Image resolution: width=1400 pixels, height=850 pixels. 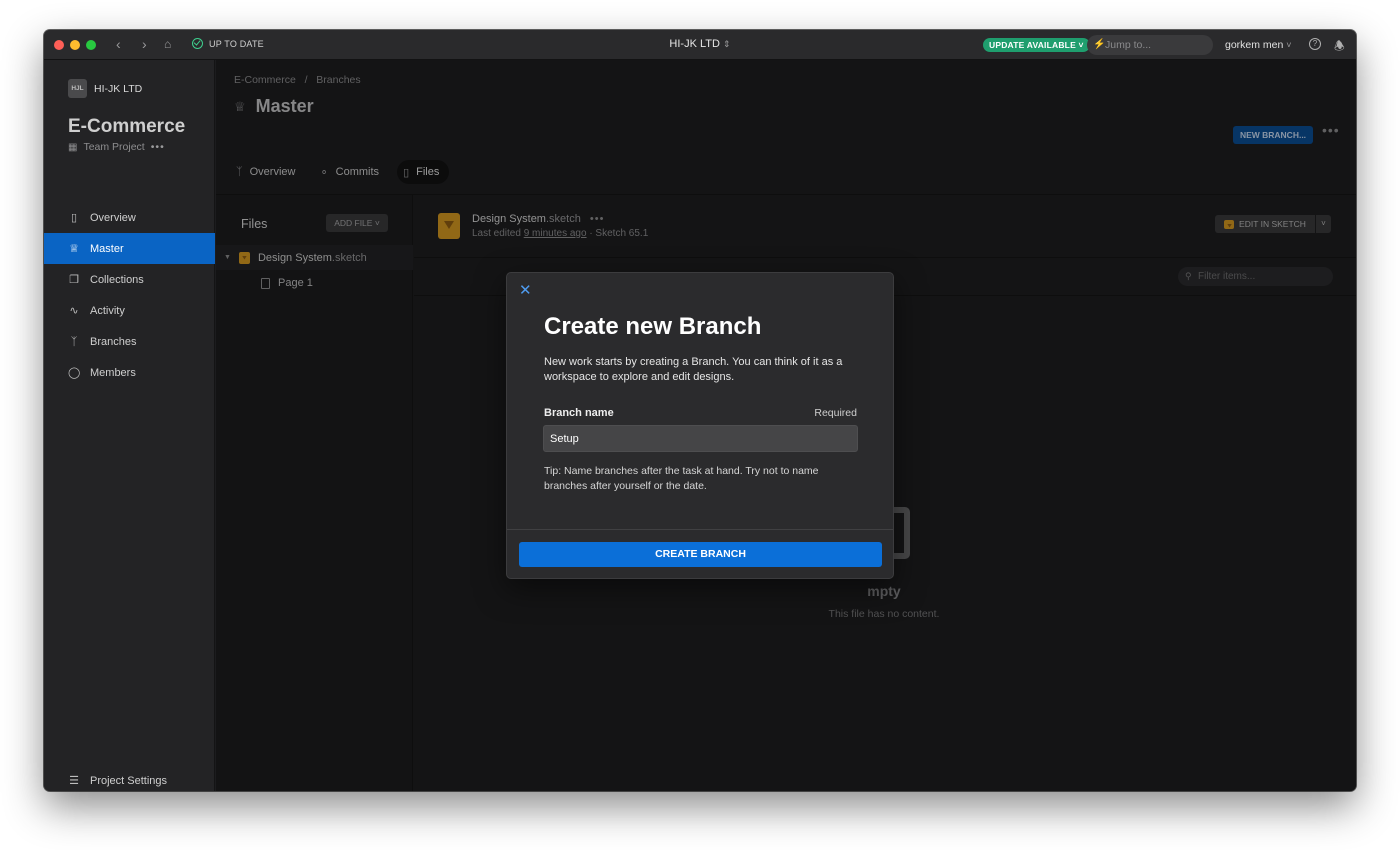 I want to click on building-icon: ▦, so click(x=73, y=147).